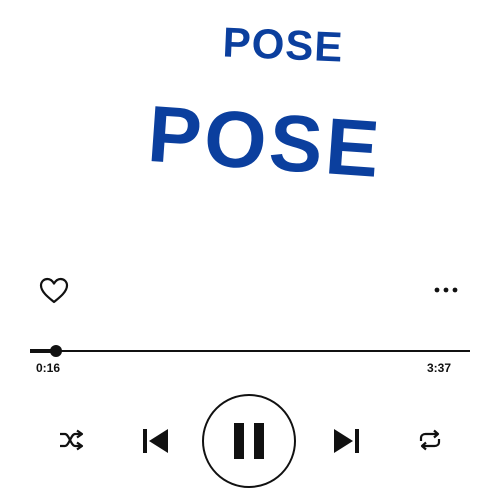 This screenshot has height=500, width=500. I want to click on more-horizontal-icon, so click(446, 290).